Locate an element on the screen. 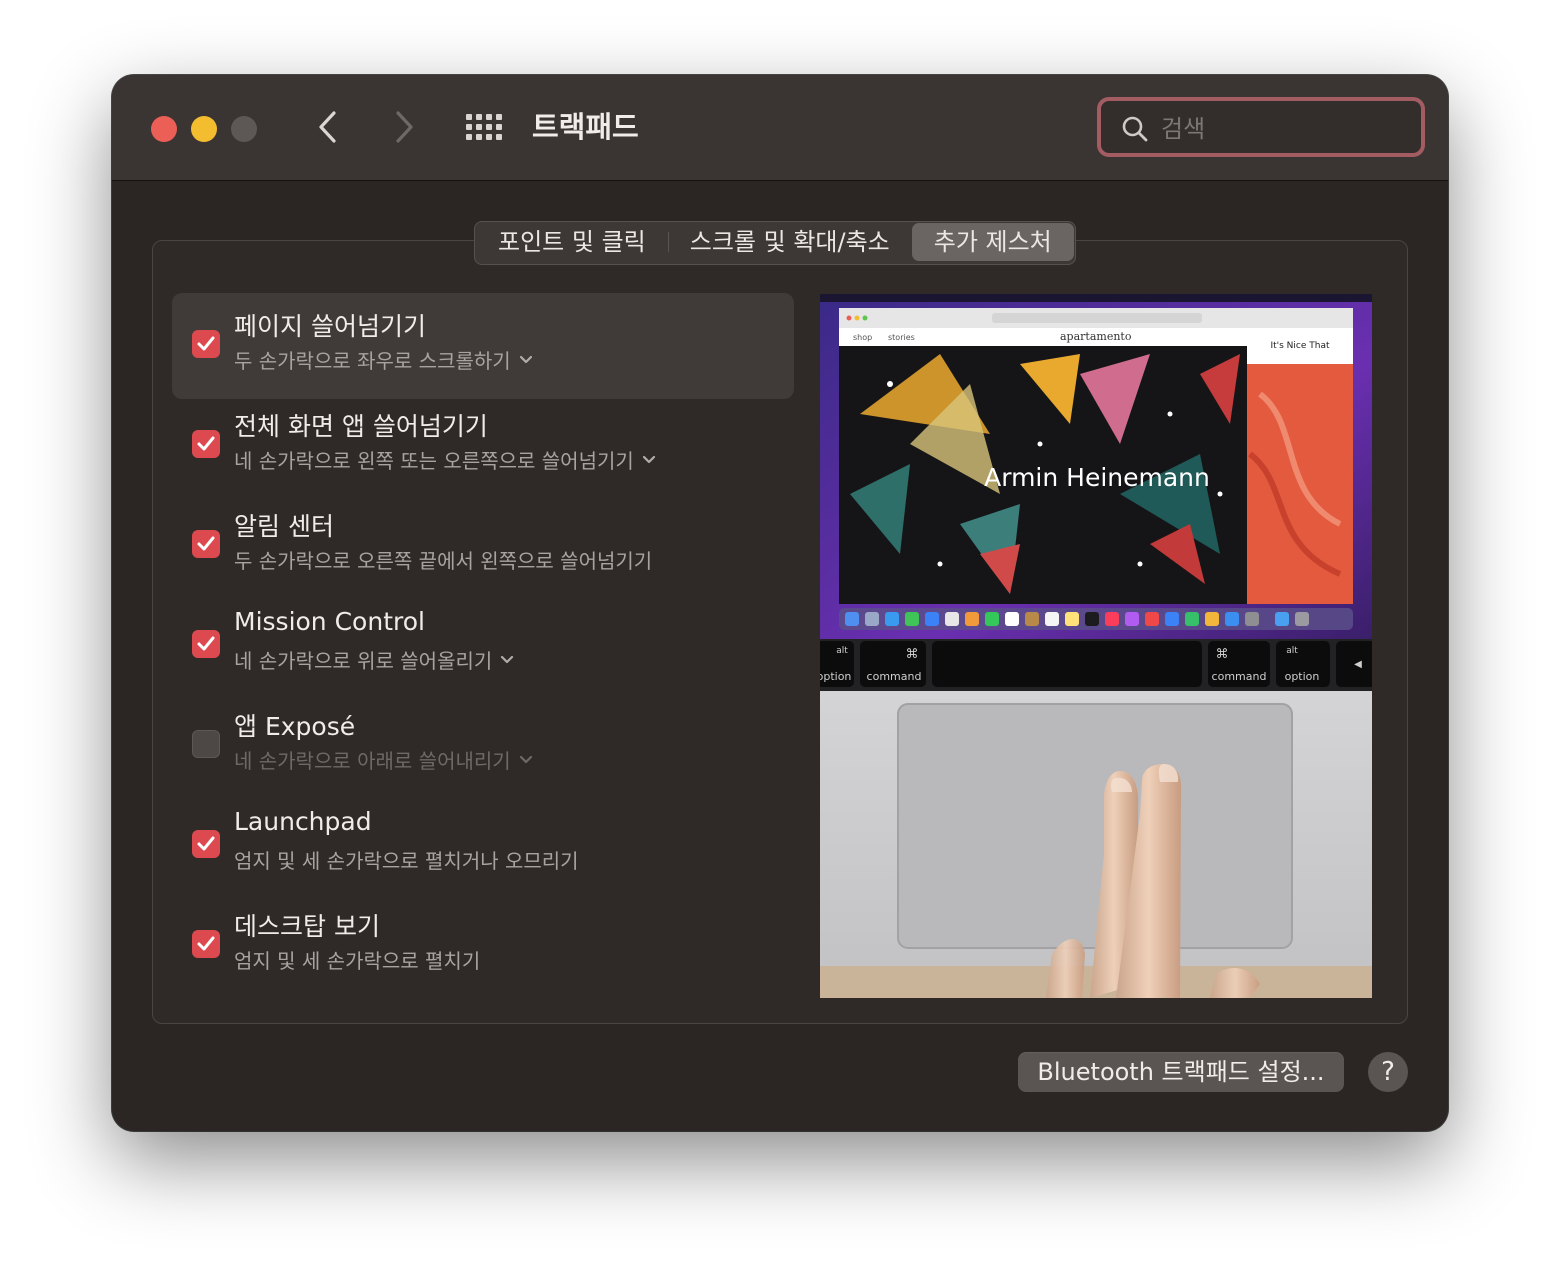 The height and width of the screenshot is (1280, 1560). gesture-title: Launchpad is located at coordinates (303, 821).